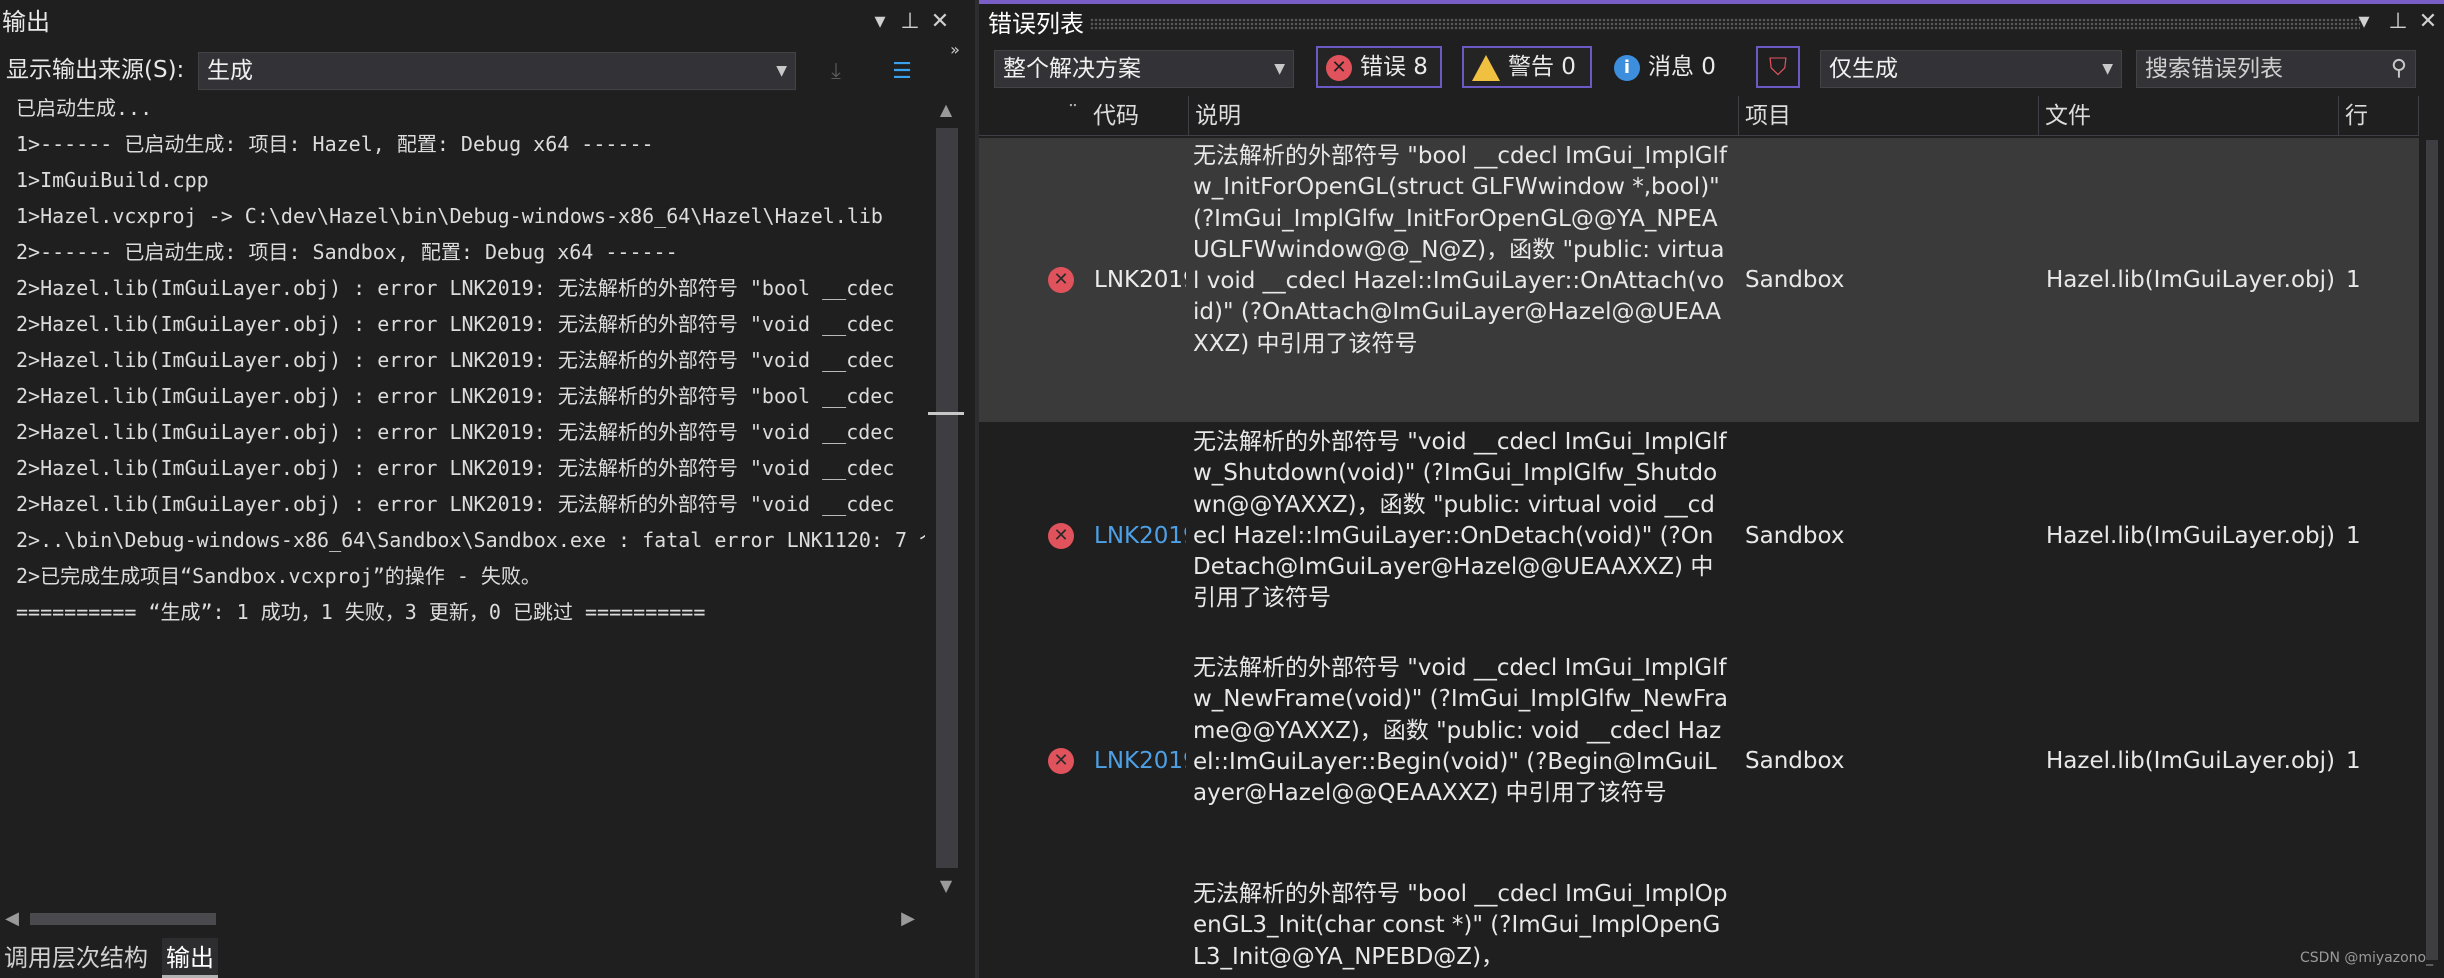 The height and width of the screenshot is (978, 2444). What do you see at coordinates (1725, 24) in the screenshot?
I see `drag-grip` at bounding box center [1725, 24].